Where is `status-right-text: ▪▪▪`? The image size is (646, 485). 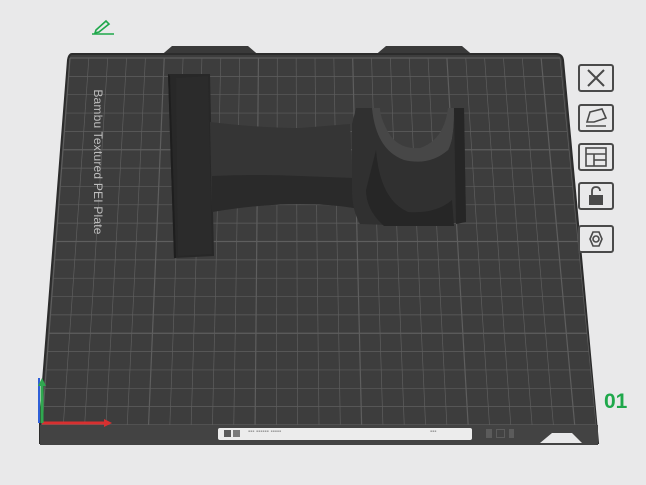
status-right-text: ▪▪▪ is located at coordinates (433, 432).